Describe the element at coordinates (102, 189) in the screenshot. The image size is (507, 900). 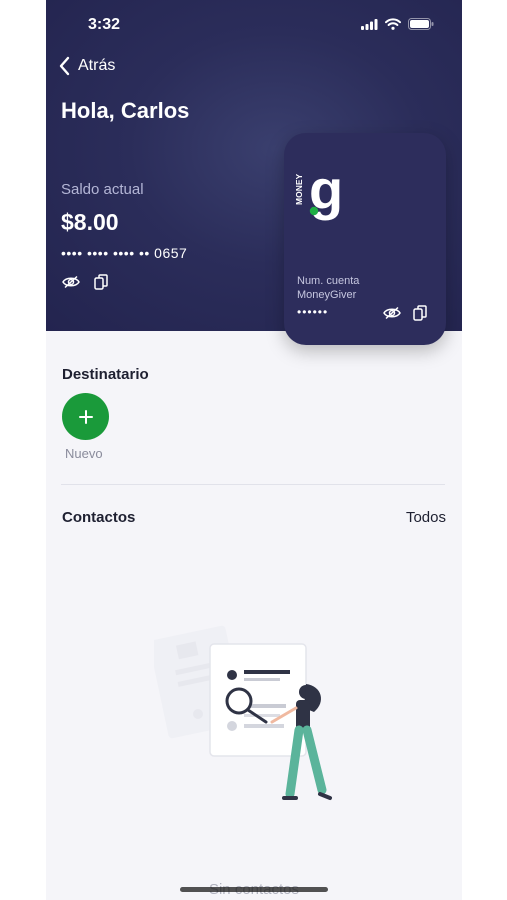
I see `balance-label: Saldo actual` at that location.